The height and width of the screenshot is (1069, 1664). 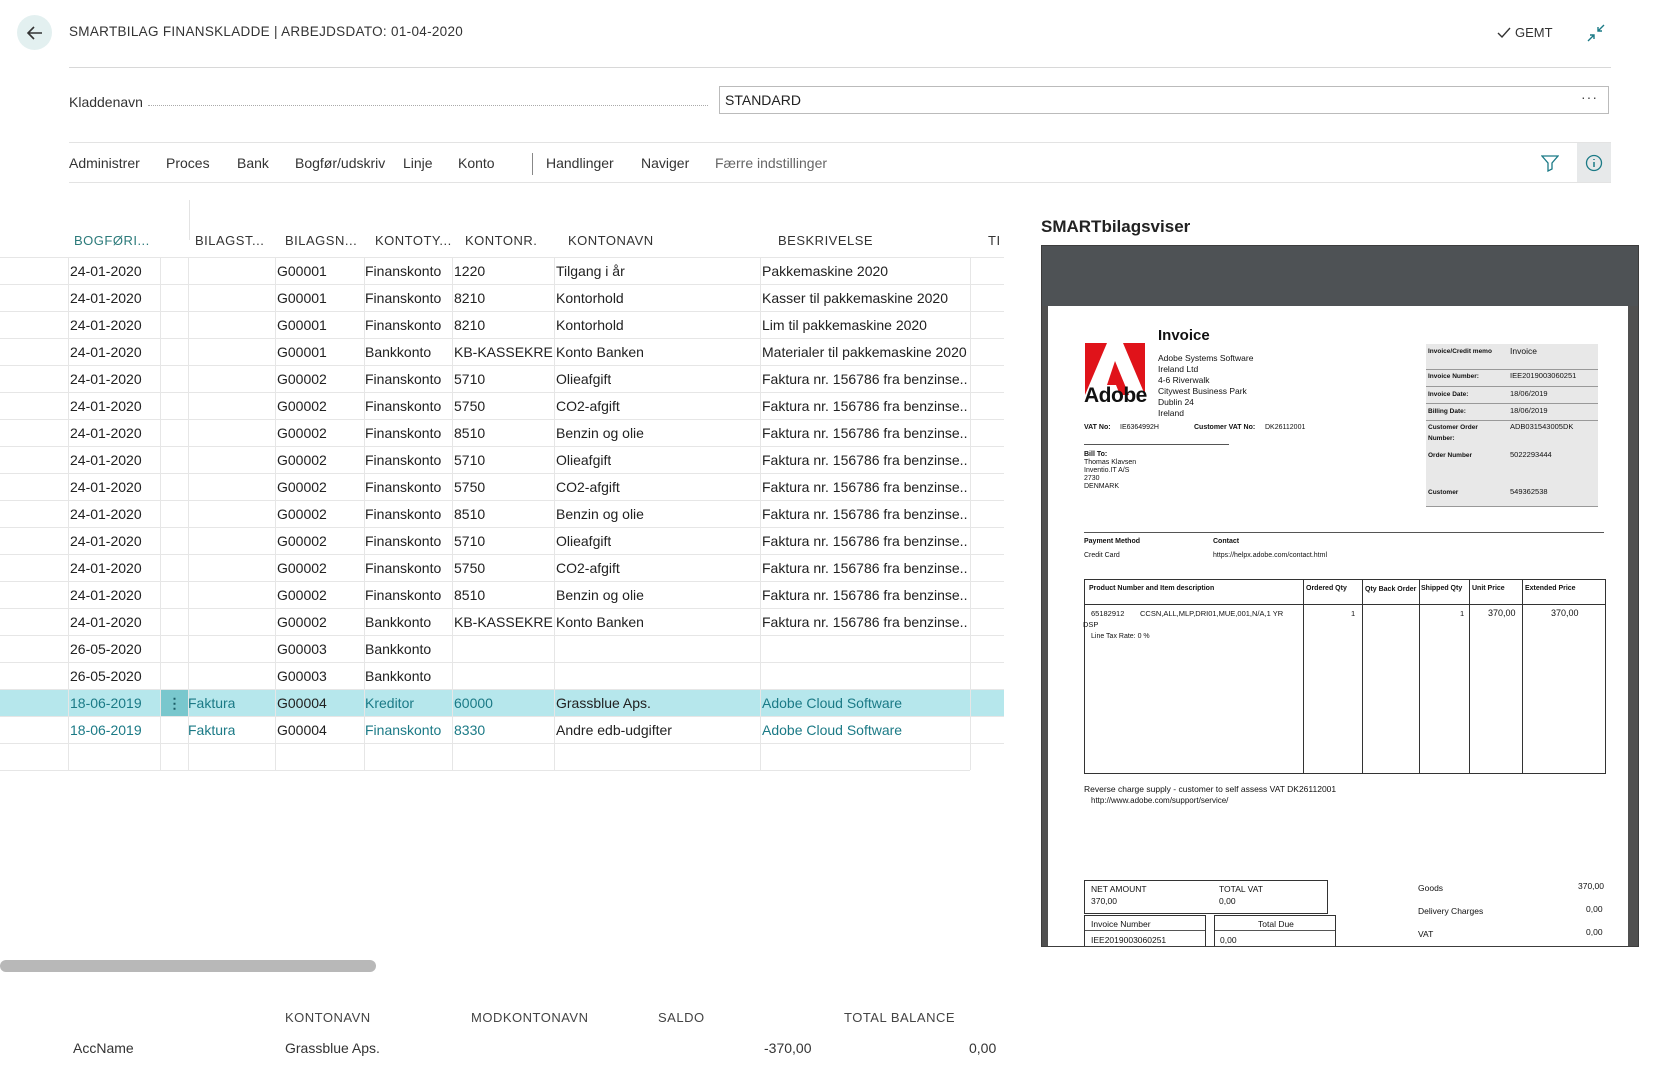 I want to click on cell-account-name: Konto Banken, so click(x=600, y=622).